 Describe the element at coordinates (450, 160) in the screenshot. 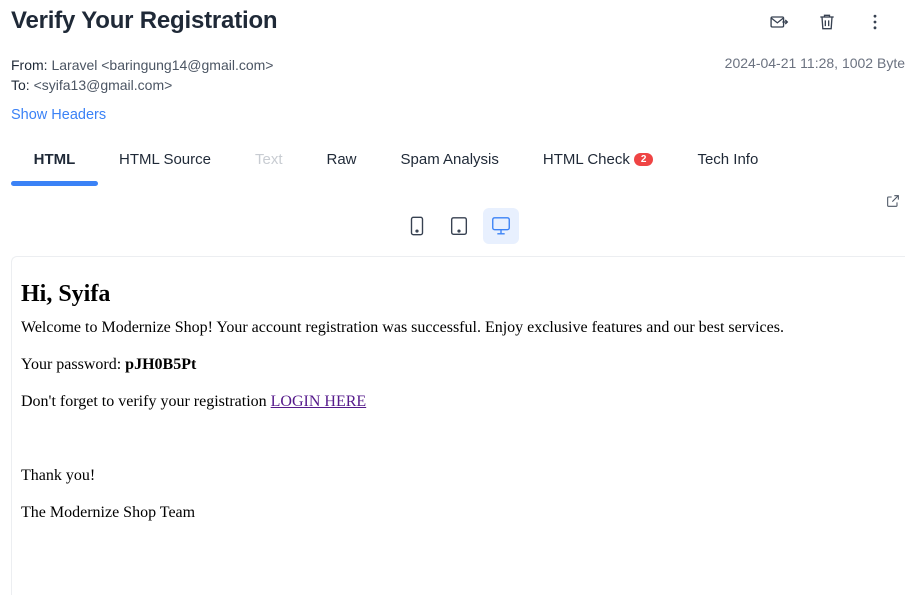

I see `tab-spam-analysis: Spam Analysis` at that location.